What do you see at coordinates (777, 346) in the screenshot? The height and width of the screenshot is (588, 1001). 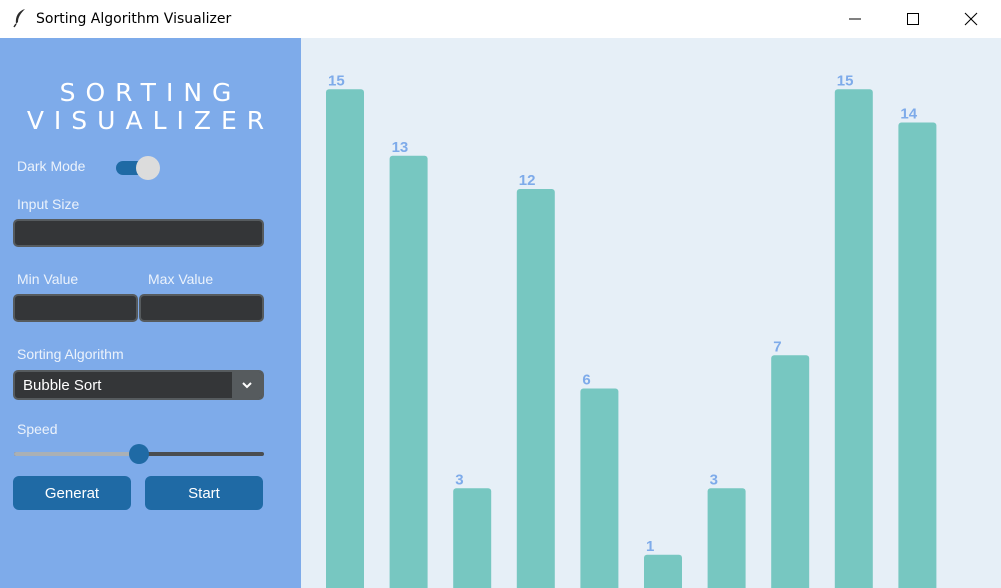 I see `bar-value-label-7: 7` at bounding box center [777, 346].